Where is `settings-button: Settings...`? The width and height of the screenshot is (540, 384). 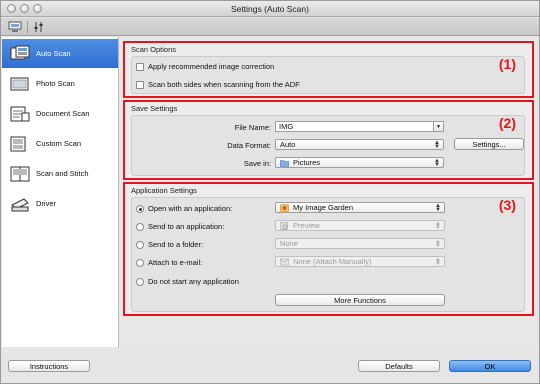
settings-button: Settings... is located at coordinates (489, 144).